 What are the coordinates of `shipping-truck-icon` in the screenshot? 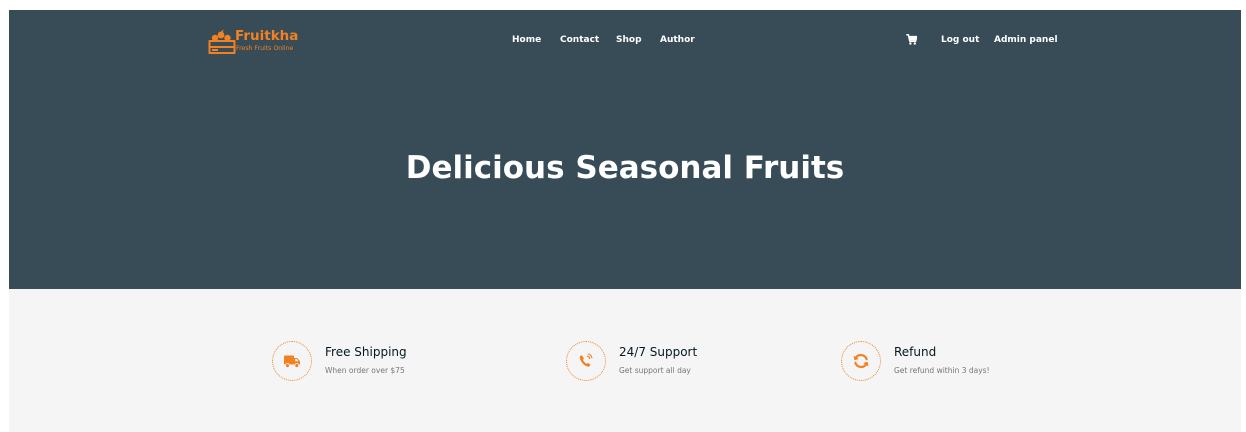 It's located at (292, 362).